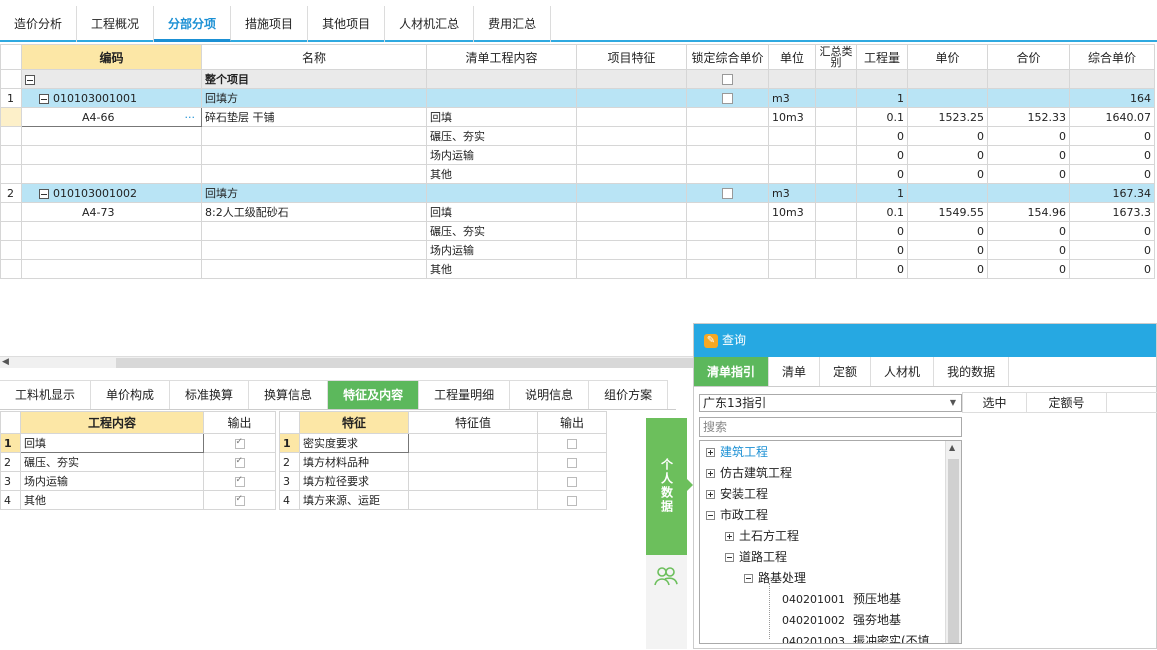 Image resolution: width=1157 pixels, height=650 pixels. Describe the element at coordinates (314, 57) in the screenshot. I see `col-name: 名称` at that location.